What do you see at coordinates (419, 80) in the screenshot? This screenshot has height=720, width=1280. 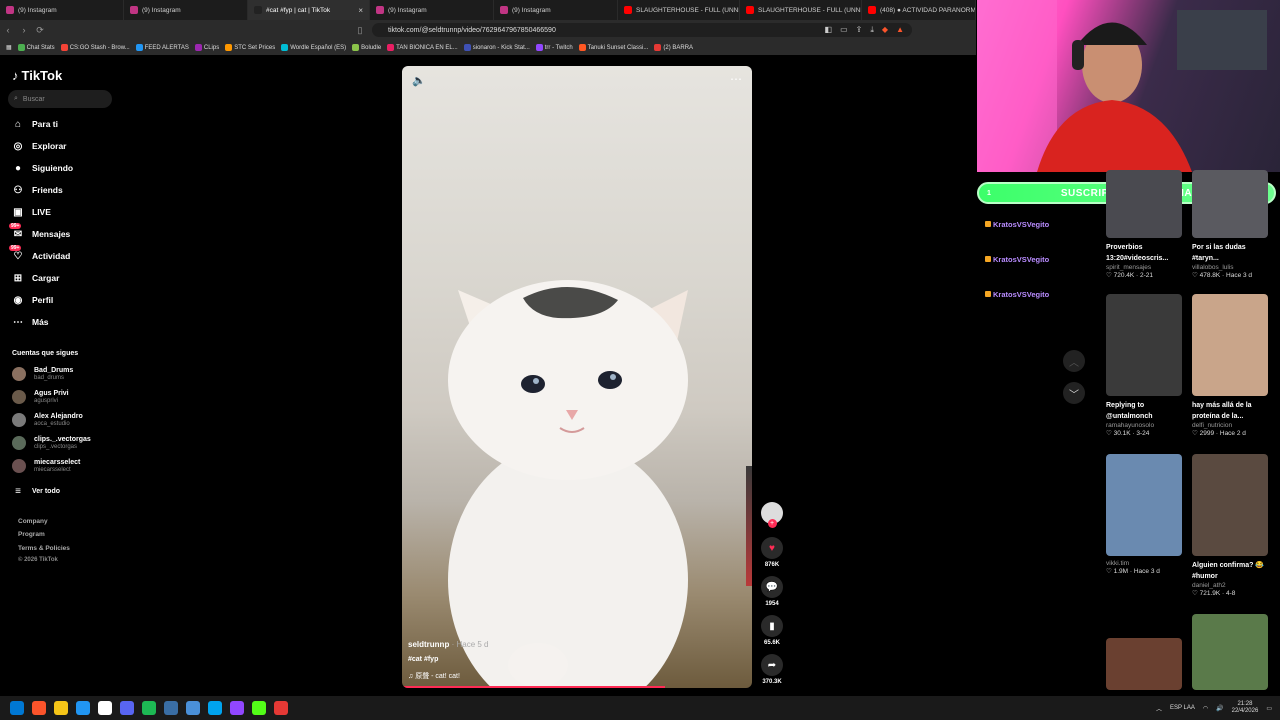 I see `volume-icon: 🔈` at bounding box center [419, 80].